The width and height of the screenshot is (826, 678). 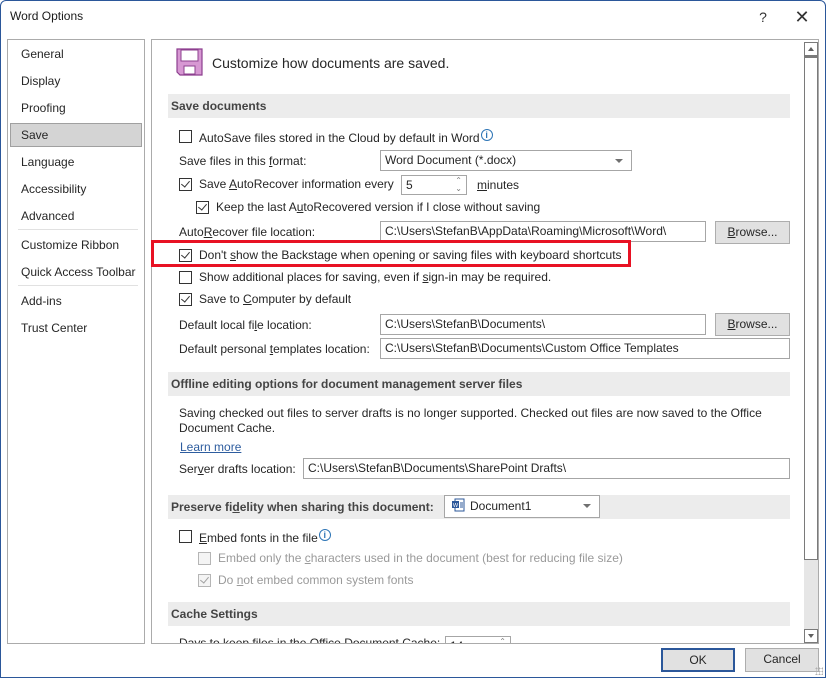 I want to click on vertical-scrollbar, so click(x=811, y=342).